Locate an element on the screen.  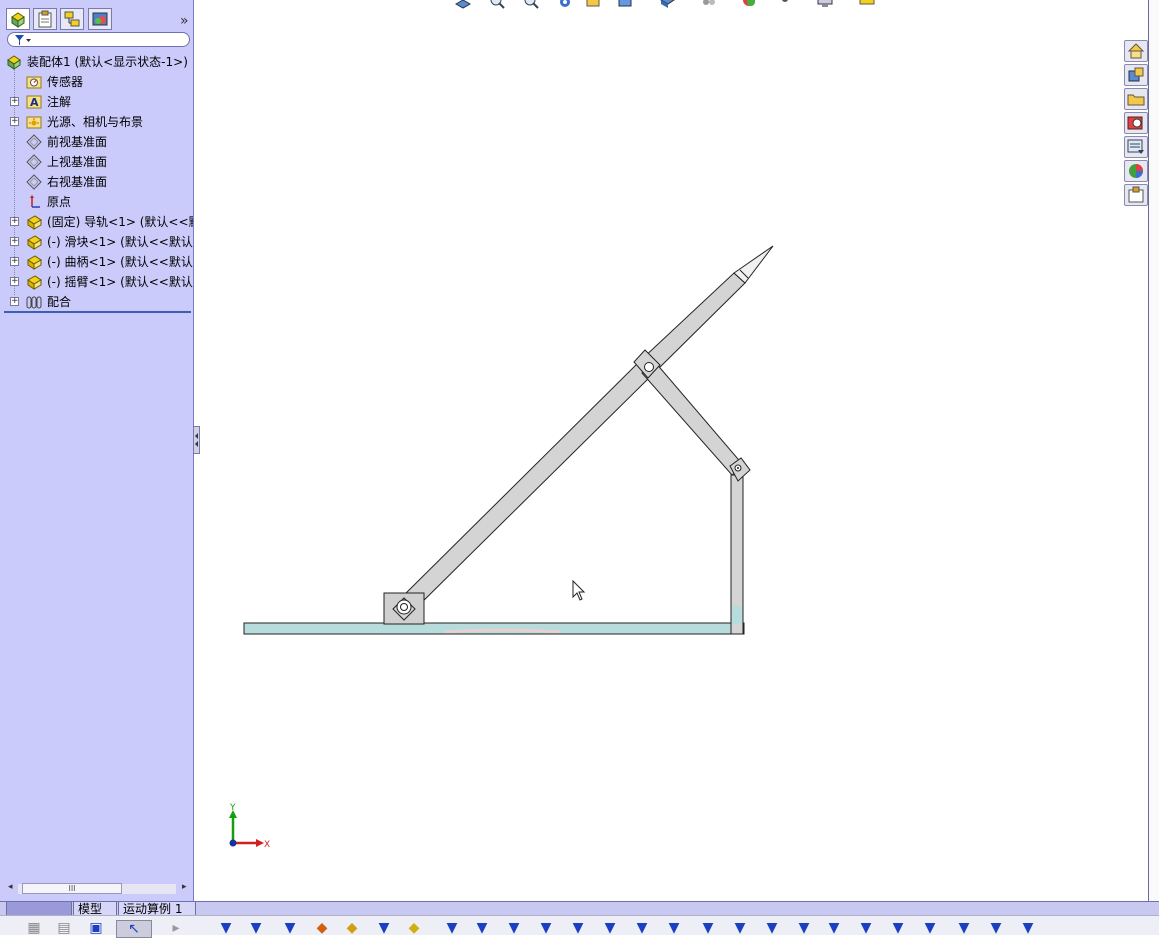
design-library-icon is located at coordinates (1136, 74).